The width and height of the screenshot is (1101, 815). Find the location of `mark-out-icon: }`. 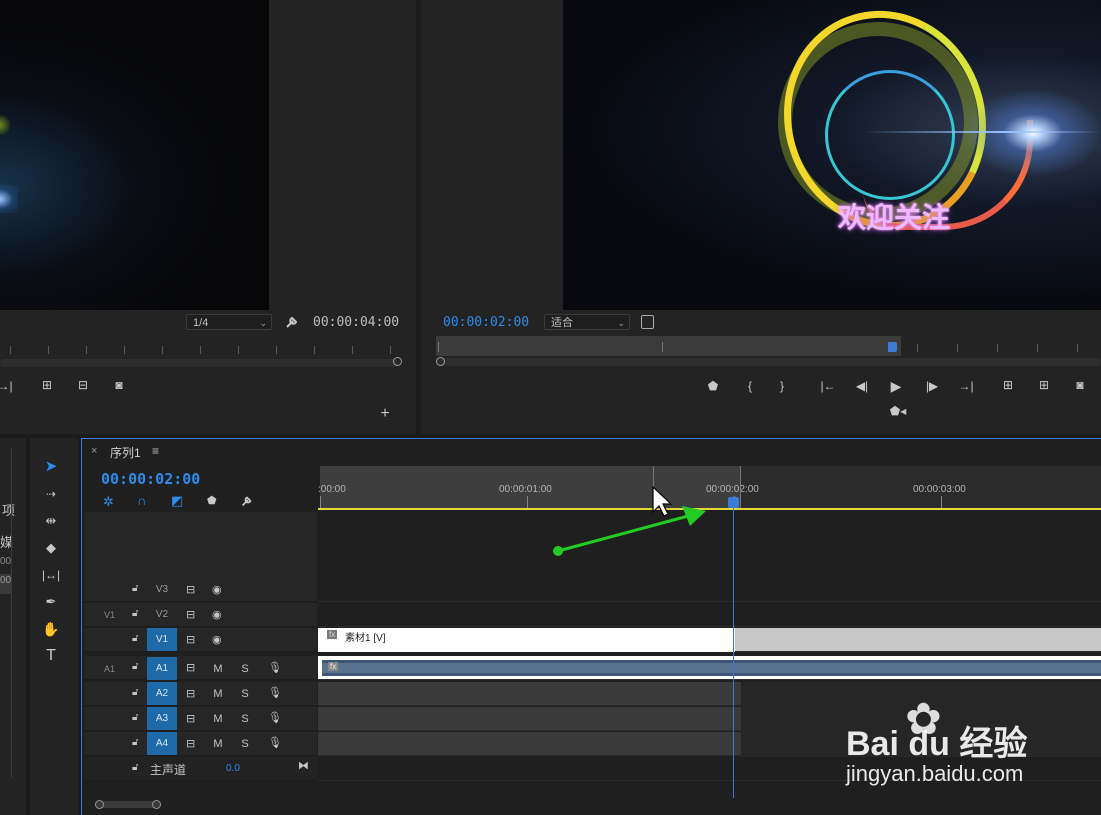

mark-out-icon: } is located at coordinates (782, 386).